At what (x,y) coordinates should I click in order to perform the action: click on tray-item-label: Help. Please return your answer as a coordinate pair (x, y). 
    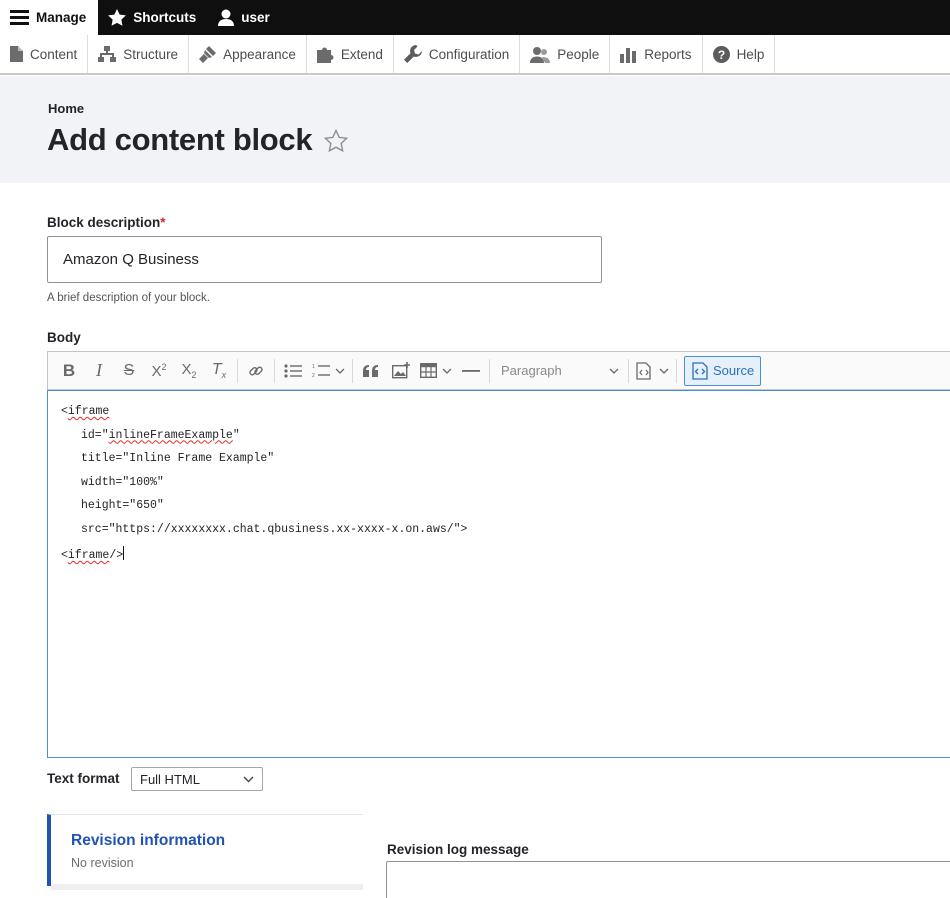
    Looking at the image, I should click on (750, 54).